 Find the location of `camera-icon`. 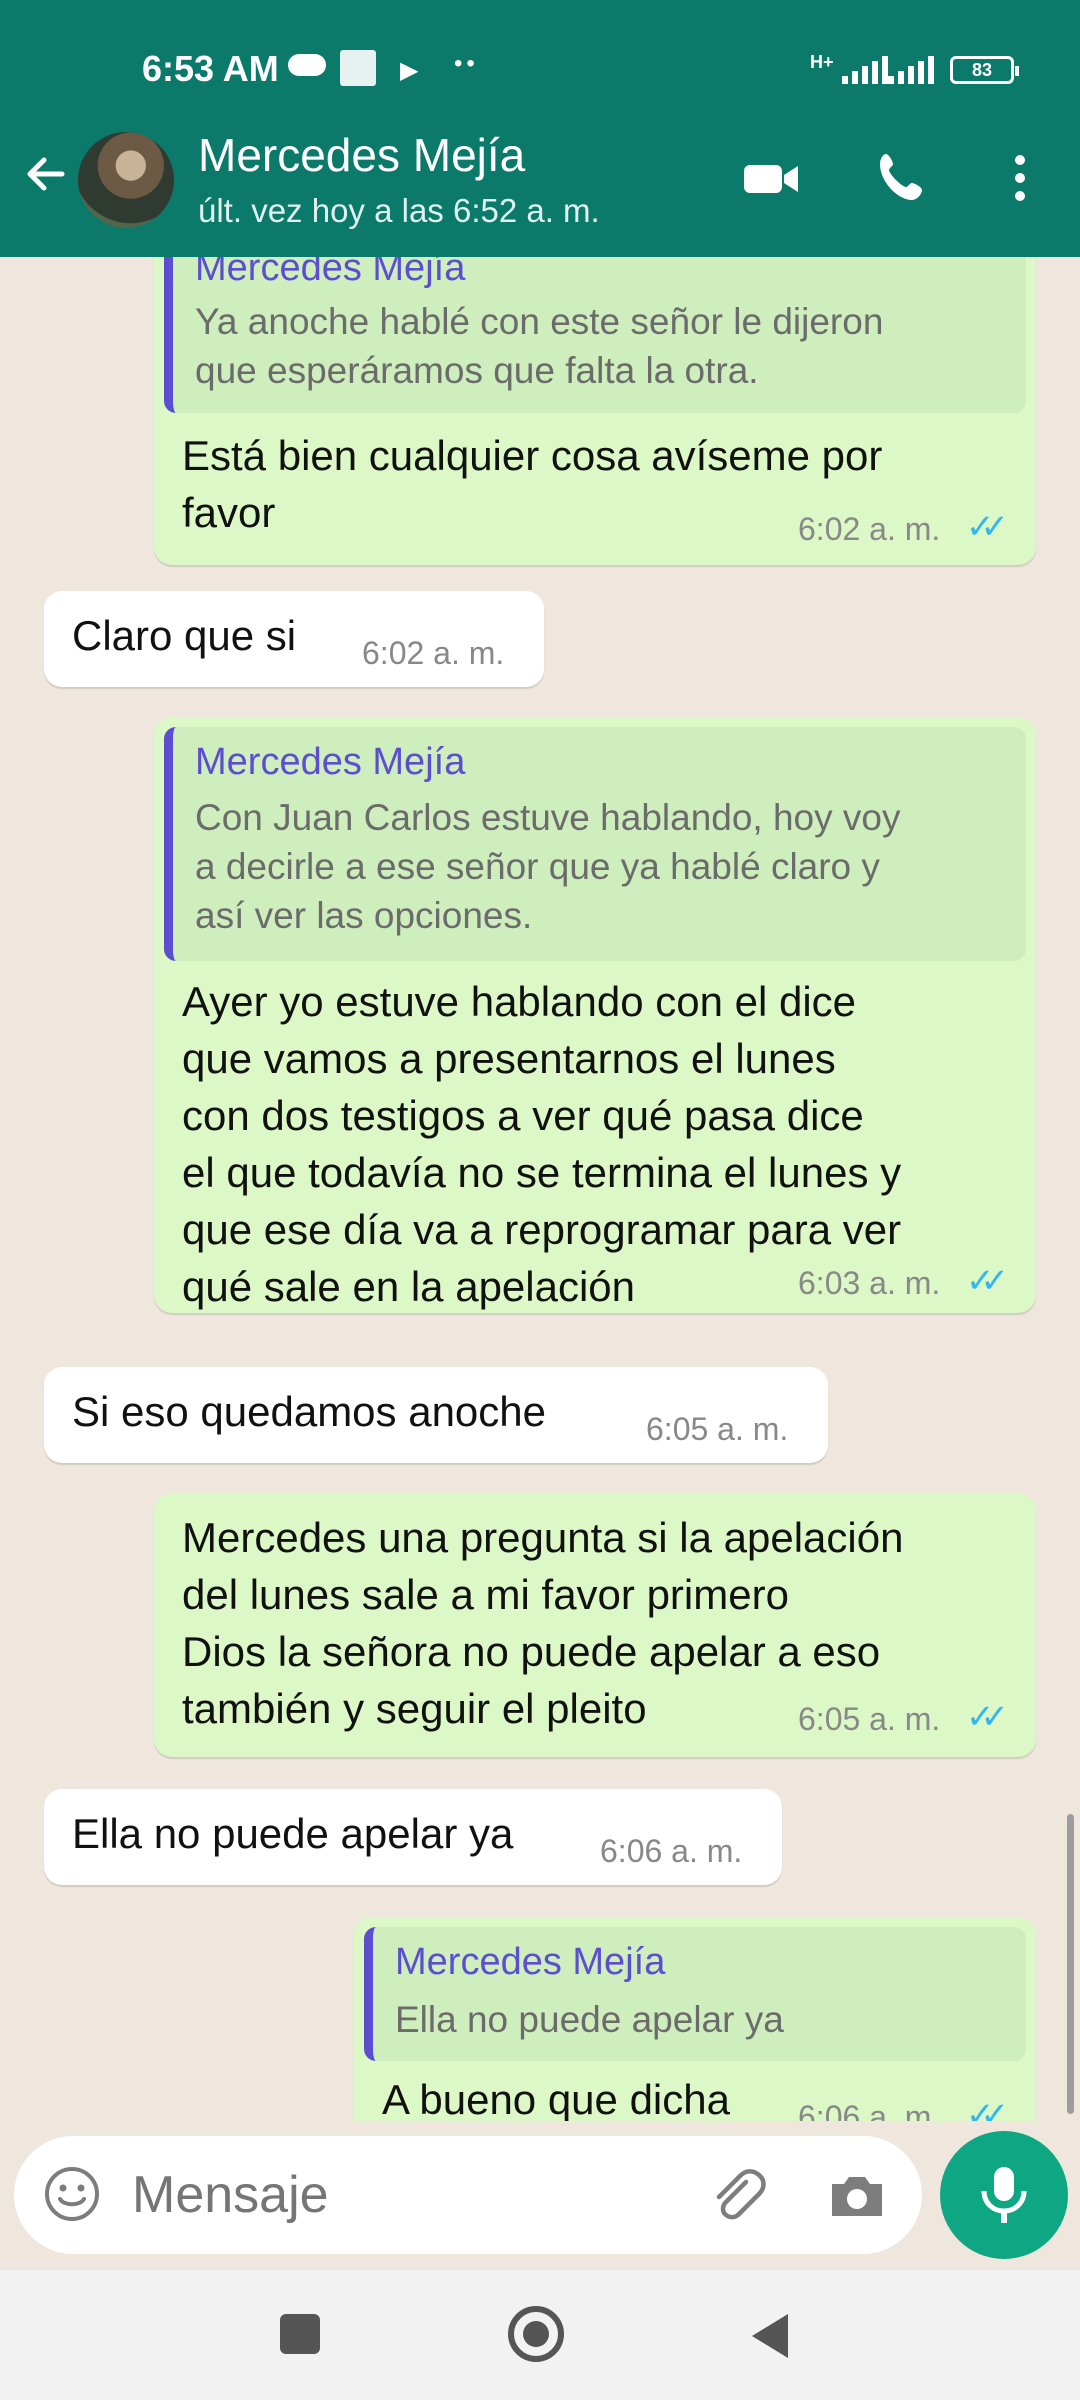

camera-icon is located at coordinates (857, 2195).